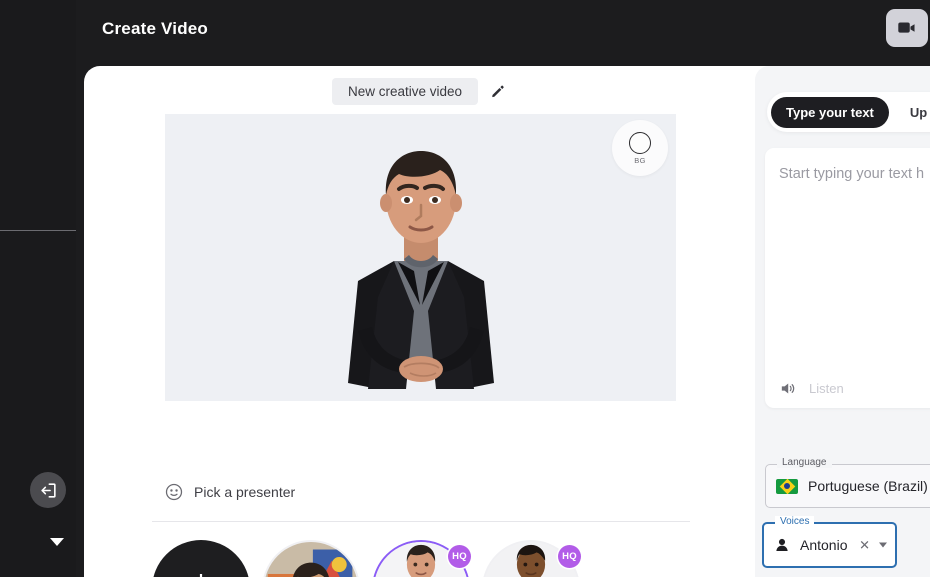  I want to click on person-icon, so click(782, 544).